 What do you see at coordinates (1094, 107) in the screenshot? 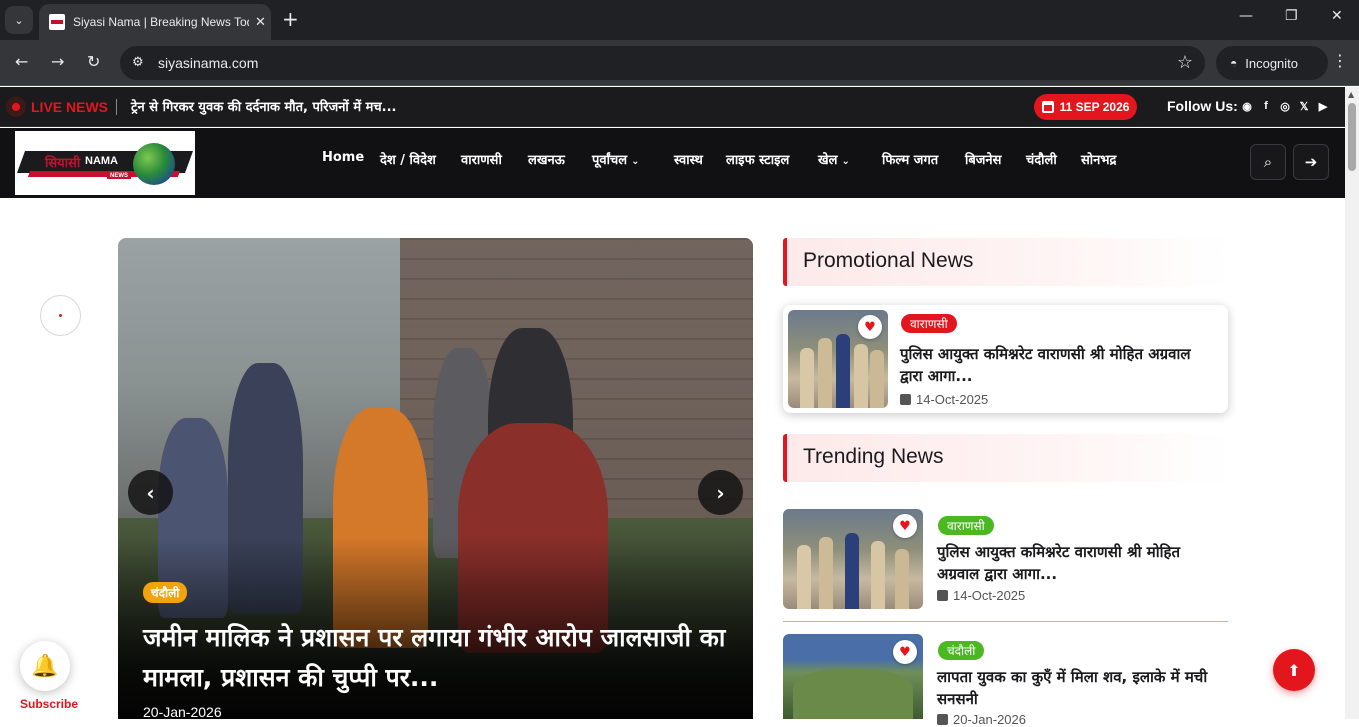
I see `date-text: 11 SEP 2026` at bounding box center [1094, 107].